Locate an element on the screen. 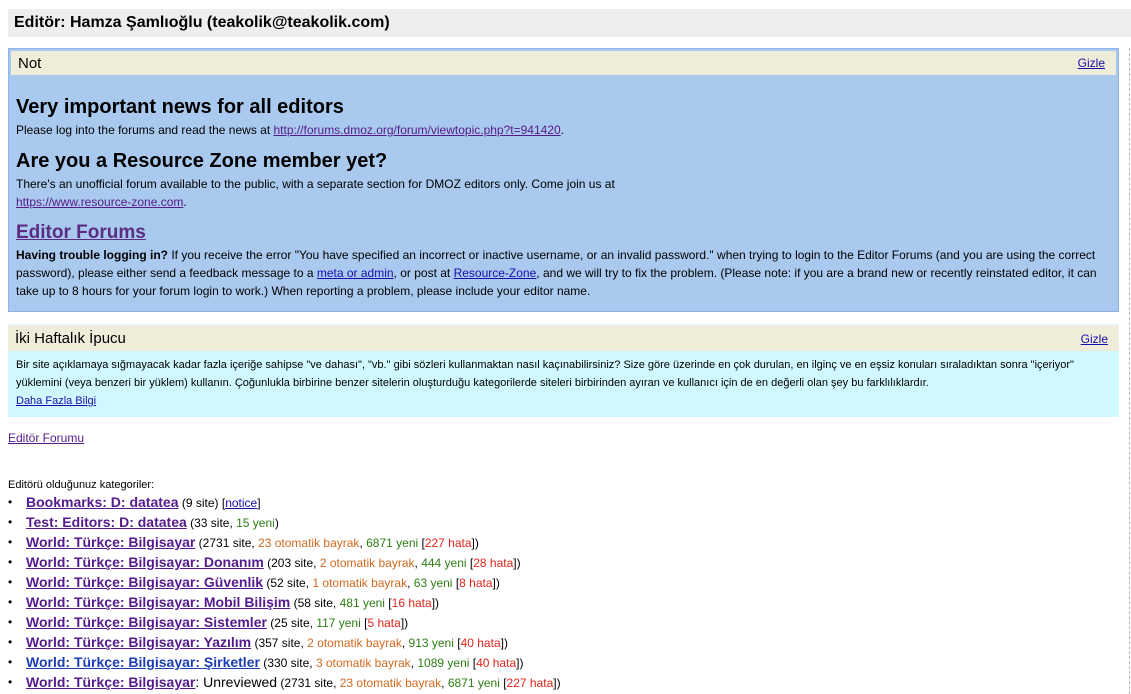 Image resolution: width=1131 pixels, height=694 pixels. tip-label: İki Haftalık İpucu is located at coordinates (70, 338).